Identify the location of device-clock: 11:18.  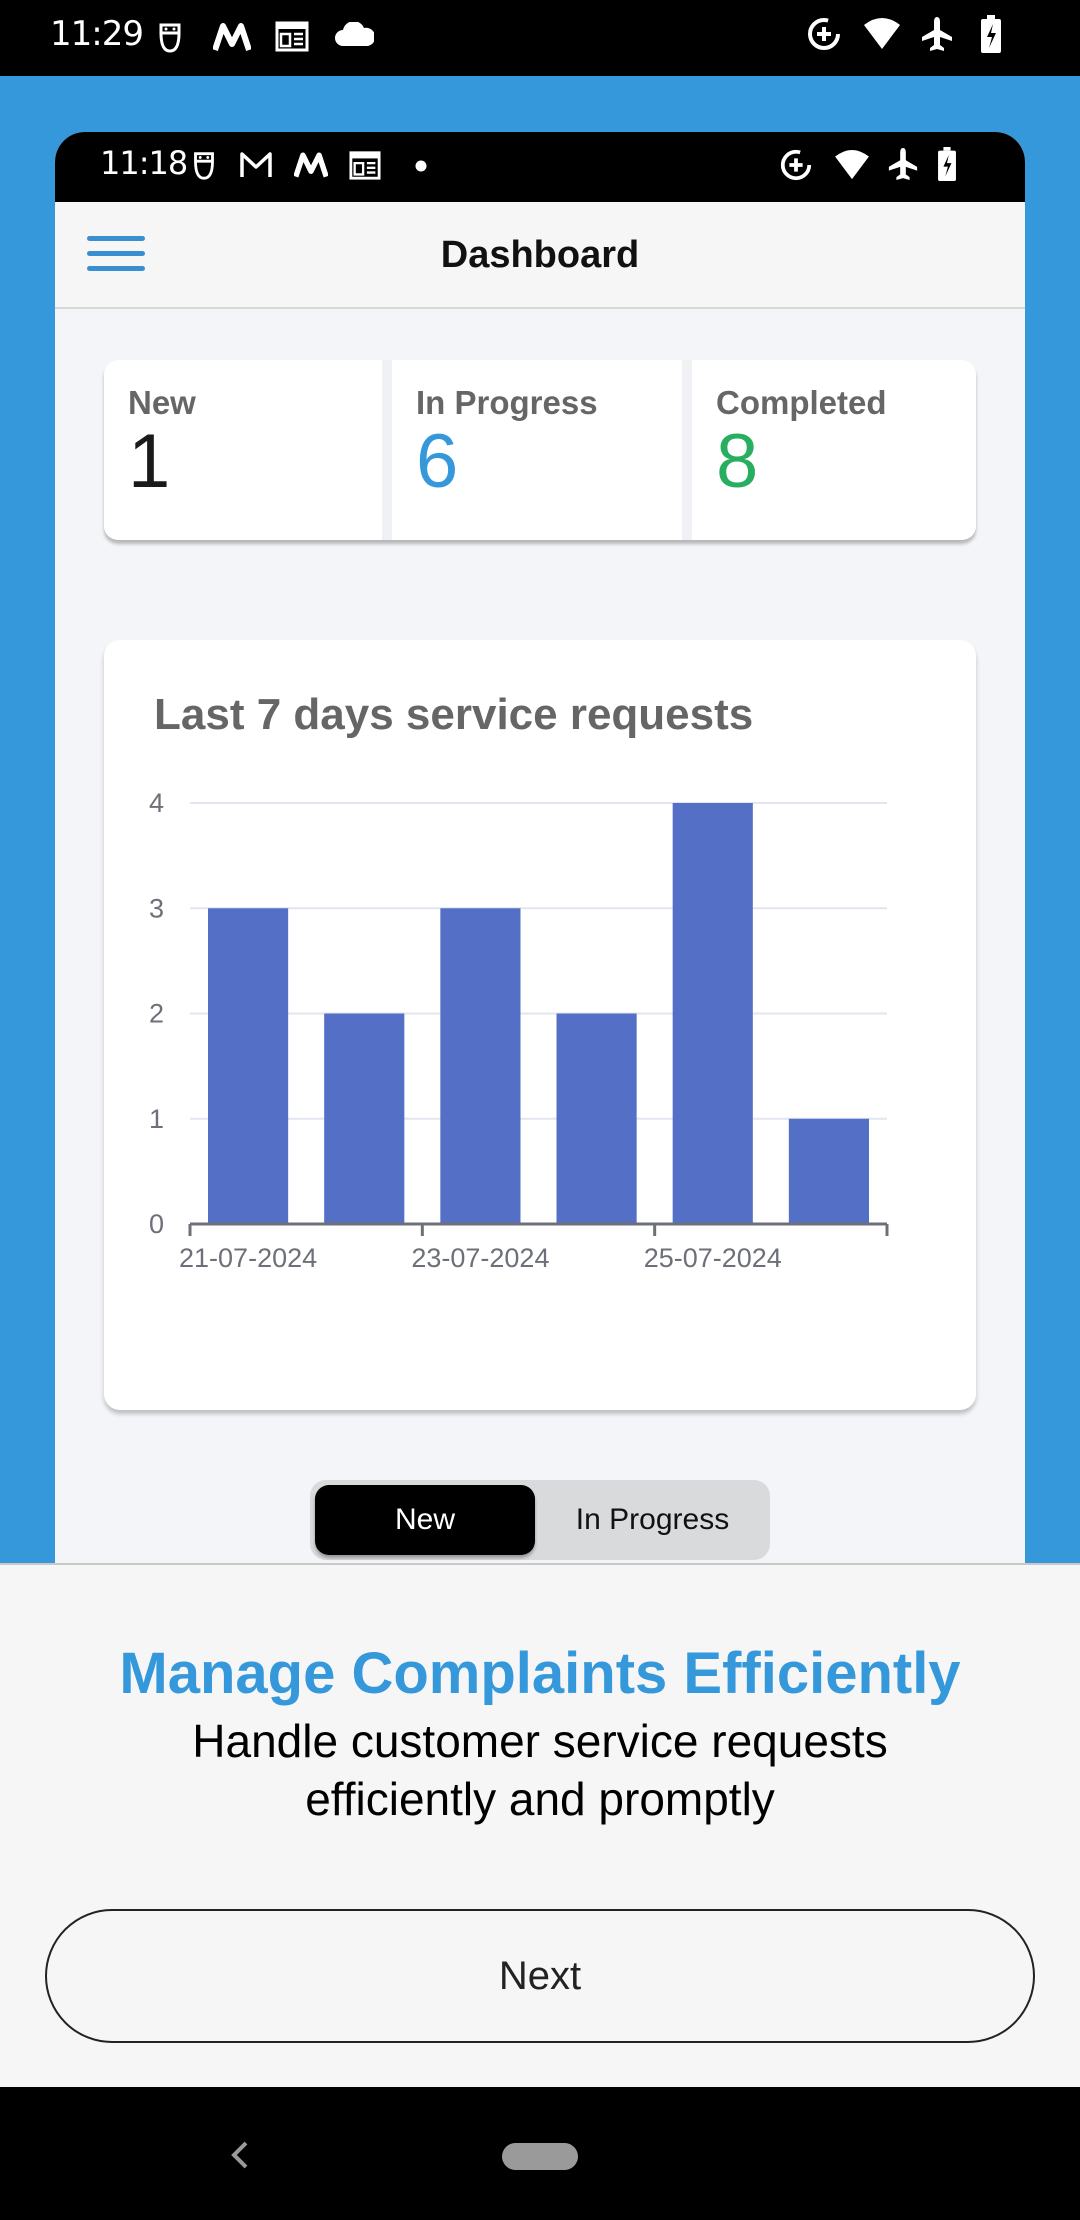
(144, 163).